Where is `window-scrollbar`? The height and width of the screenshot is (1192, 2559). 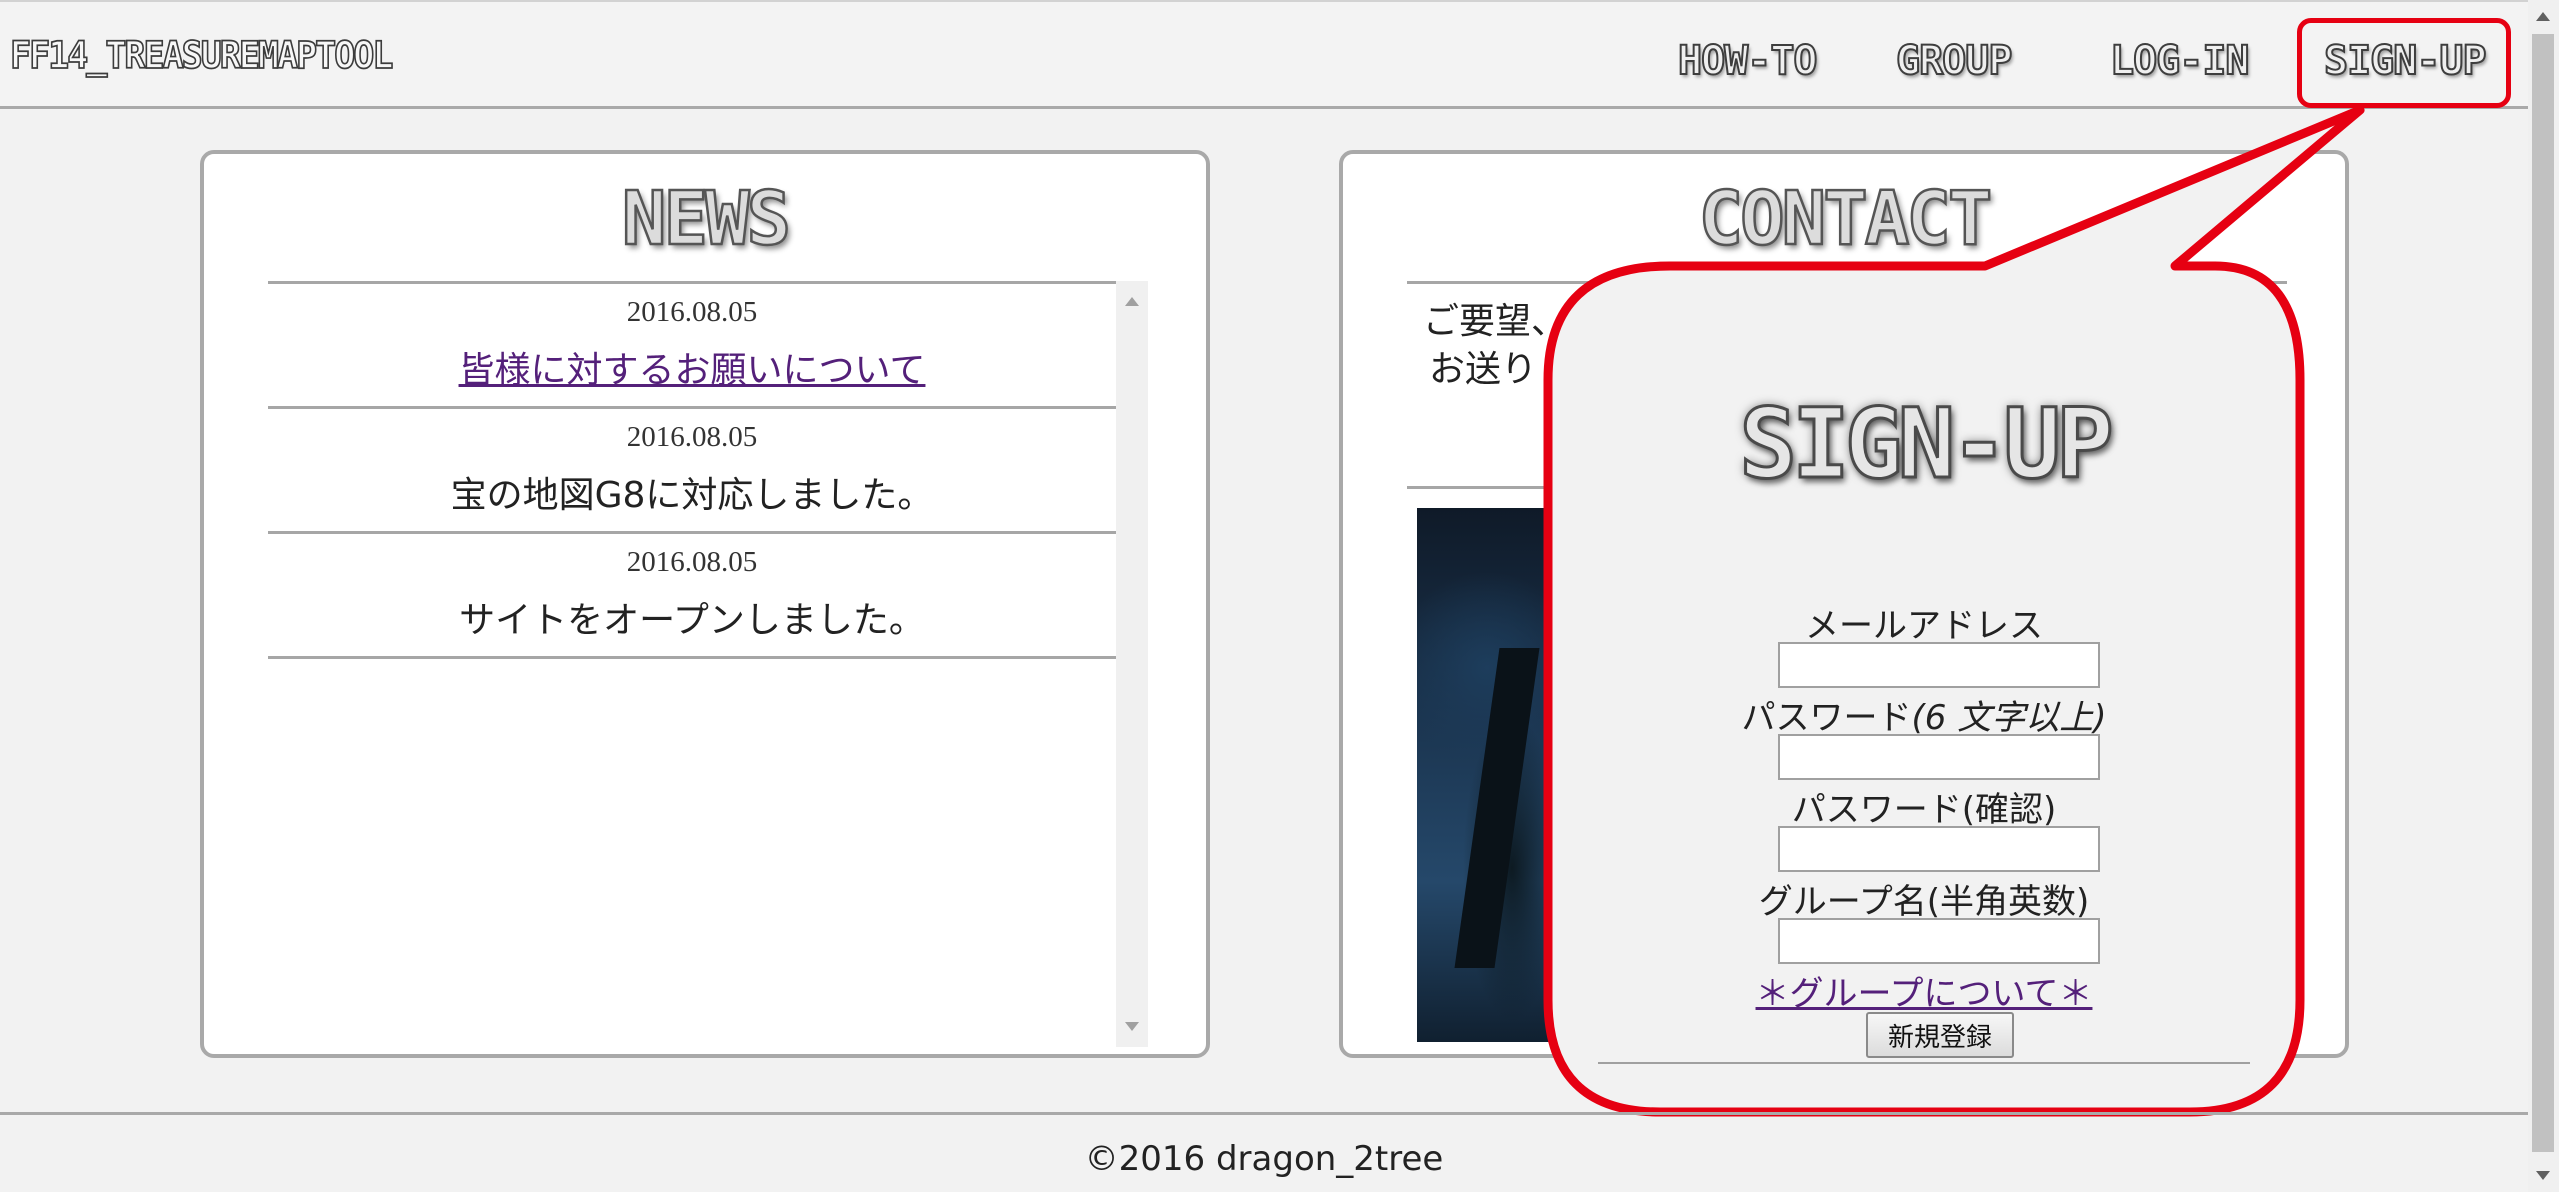
window-scrollbar is located at coordinates (2543, 596).